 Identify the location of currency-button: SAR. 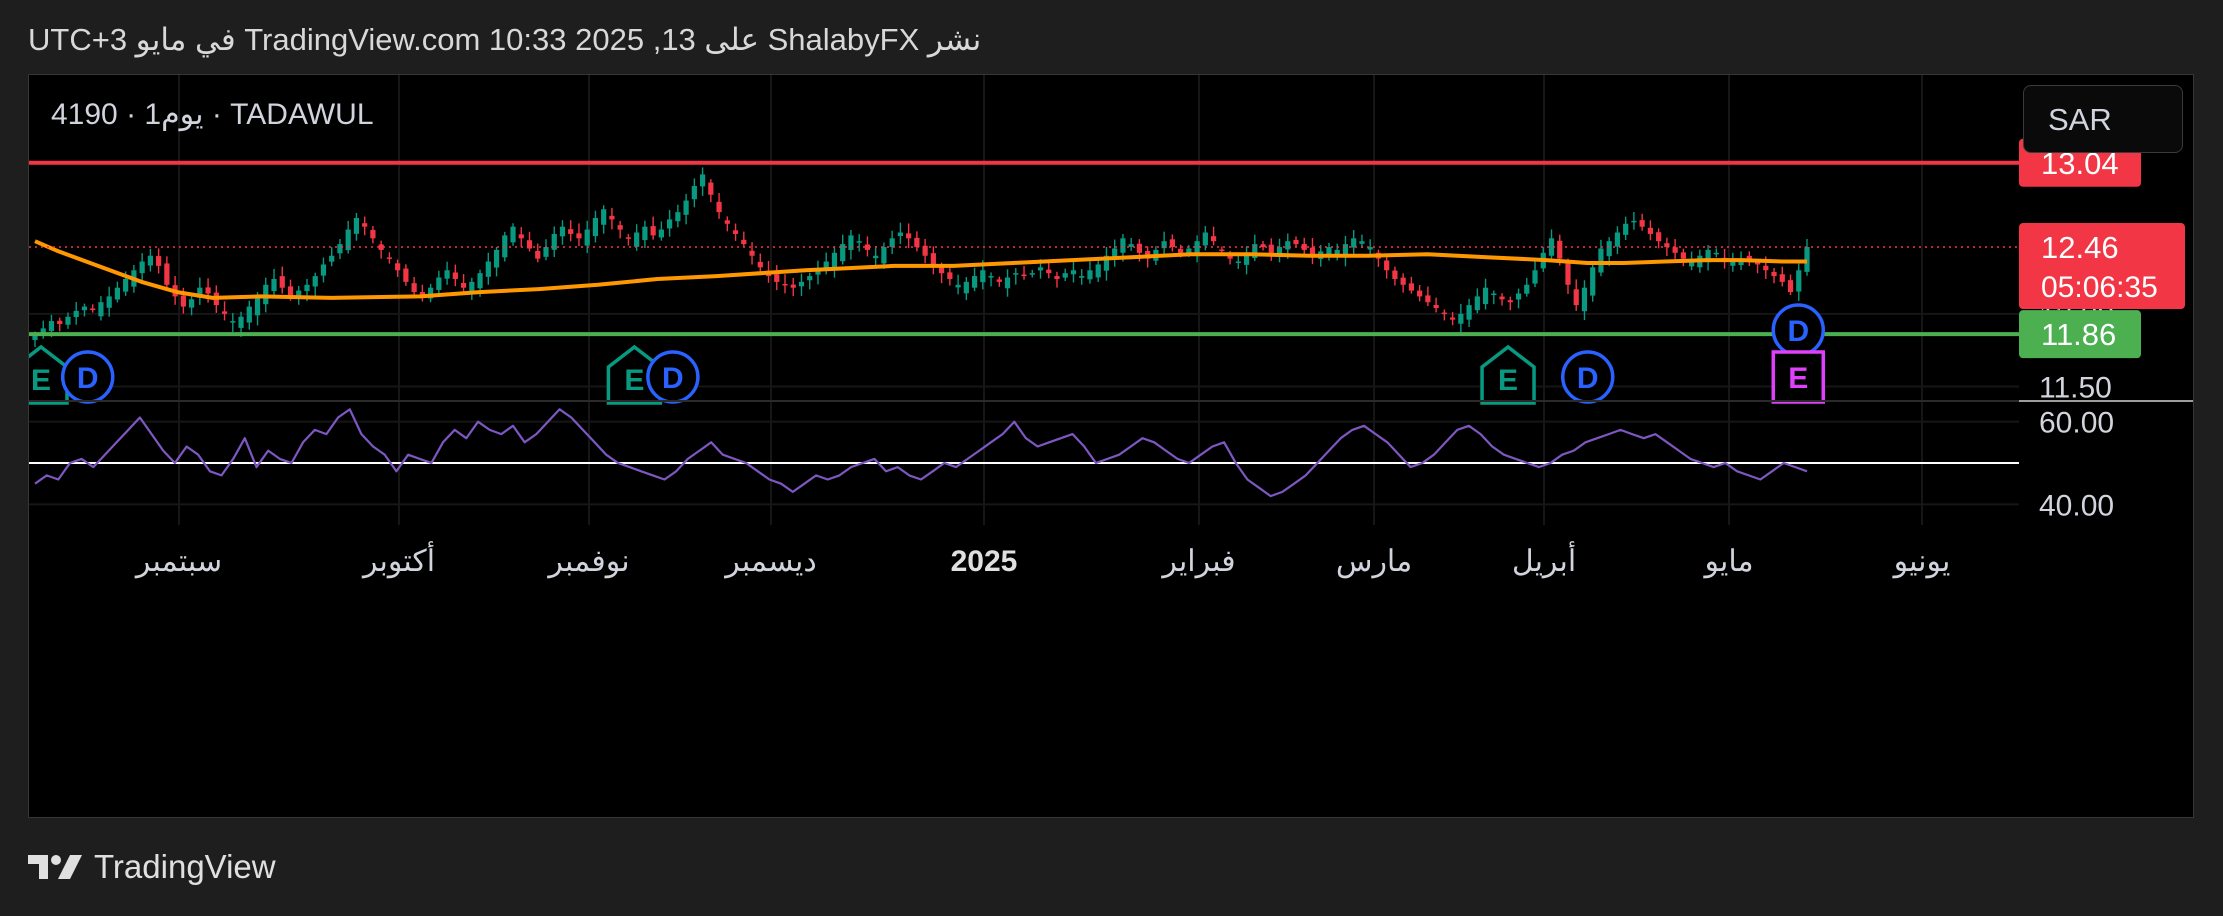
(2103, 119).